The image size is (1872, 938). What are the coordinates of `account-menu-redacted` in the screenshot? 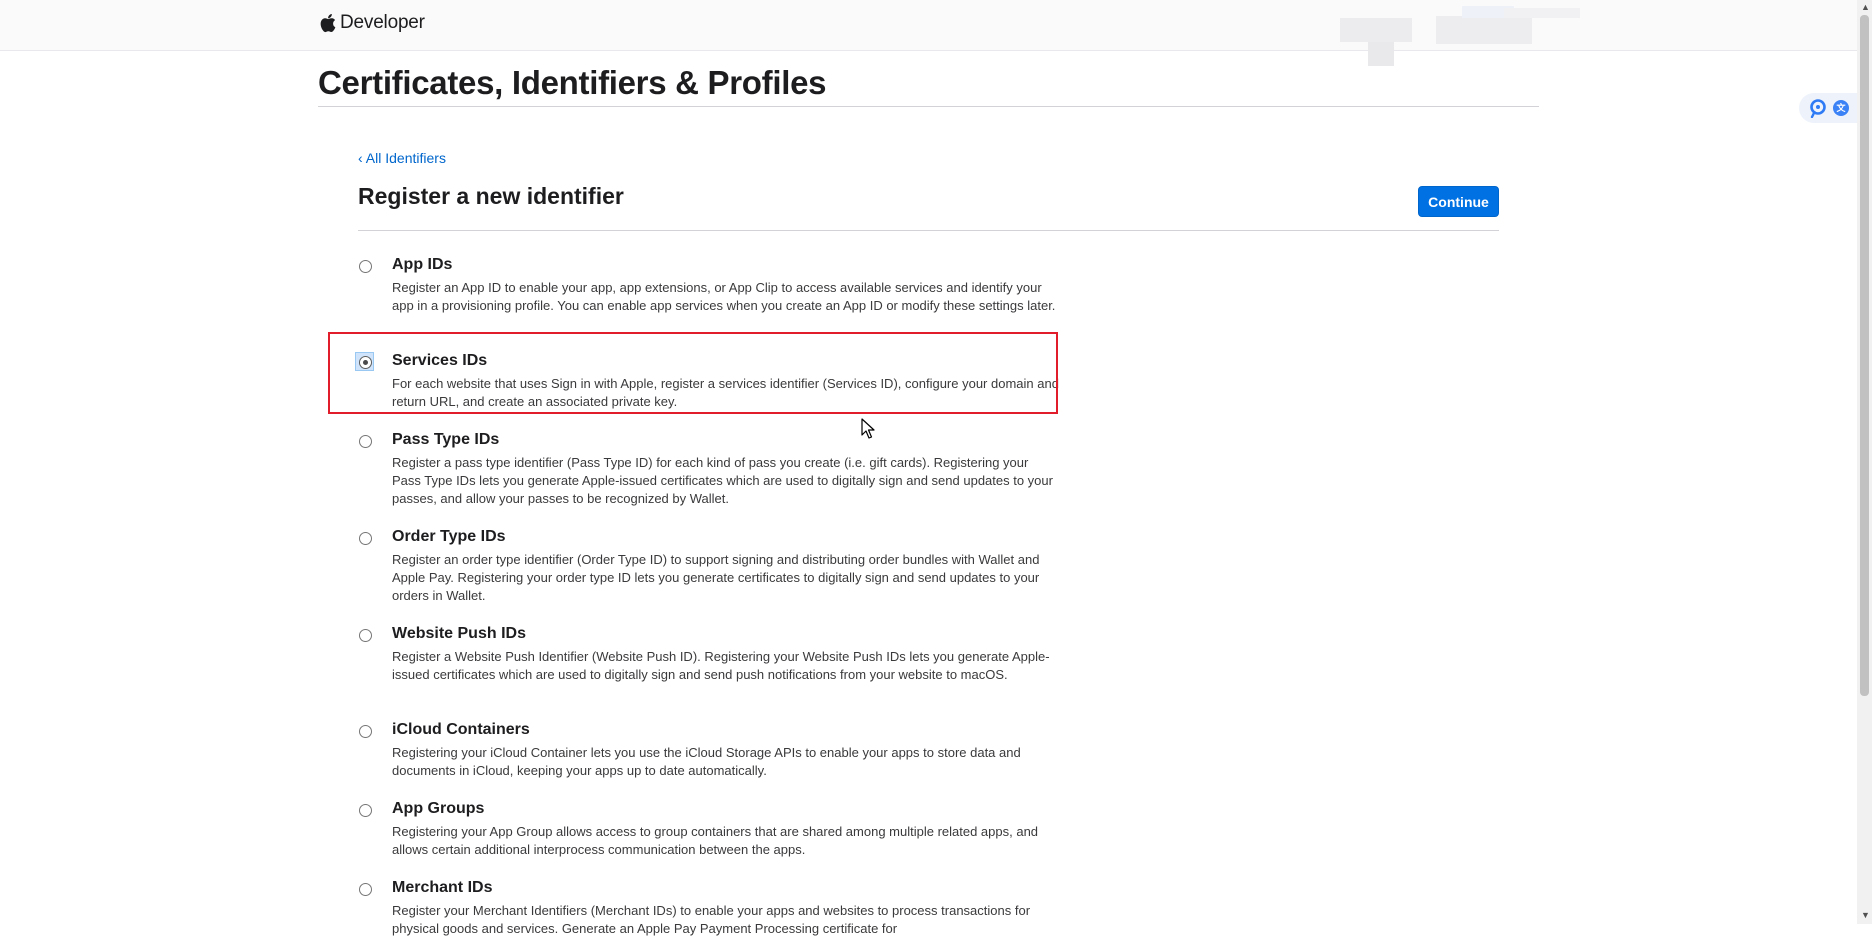 It's located at (1460, 36).